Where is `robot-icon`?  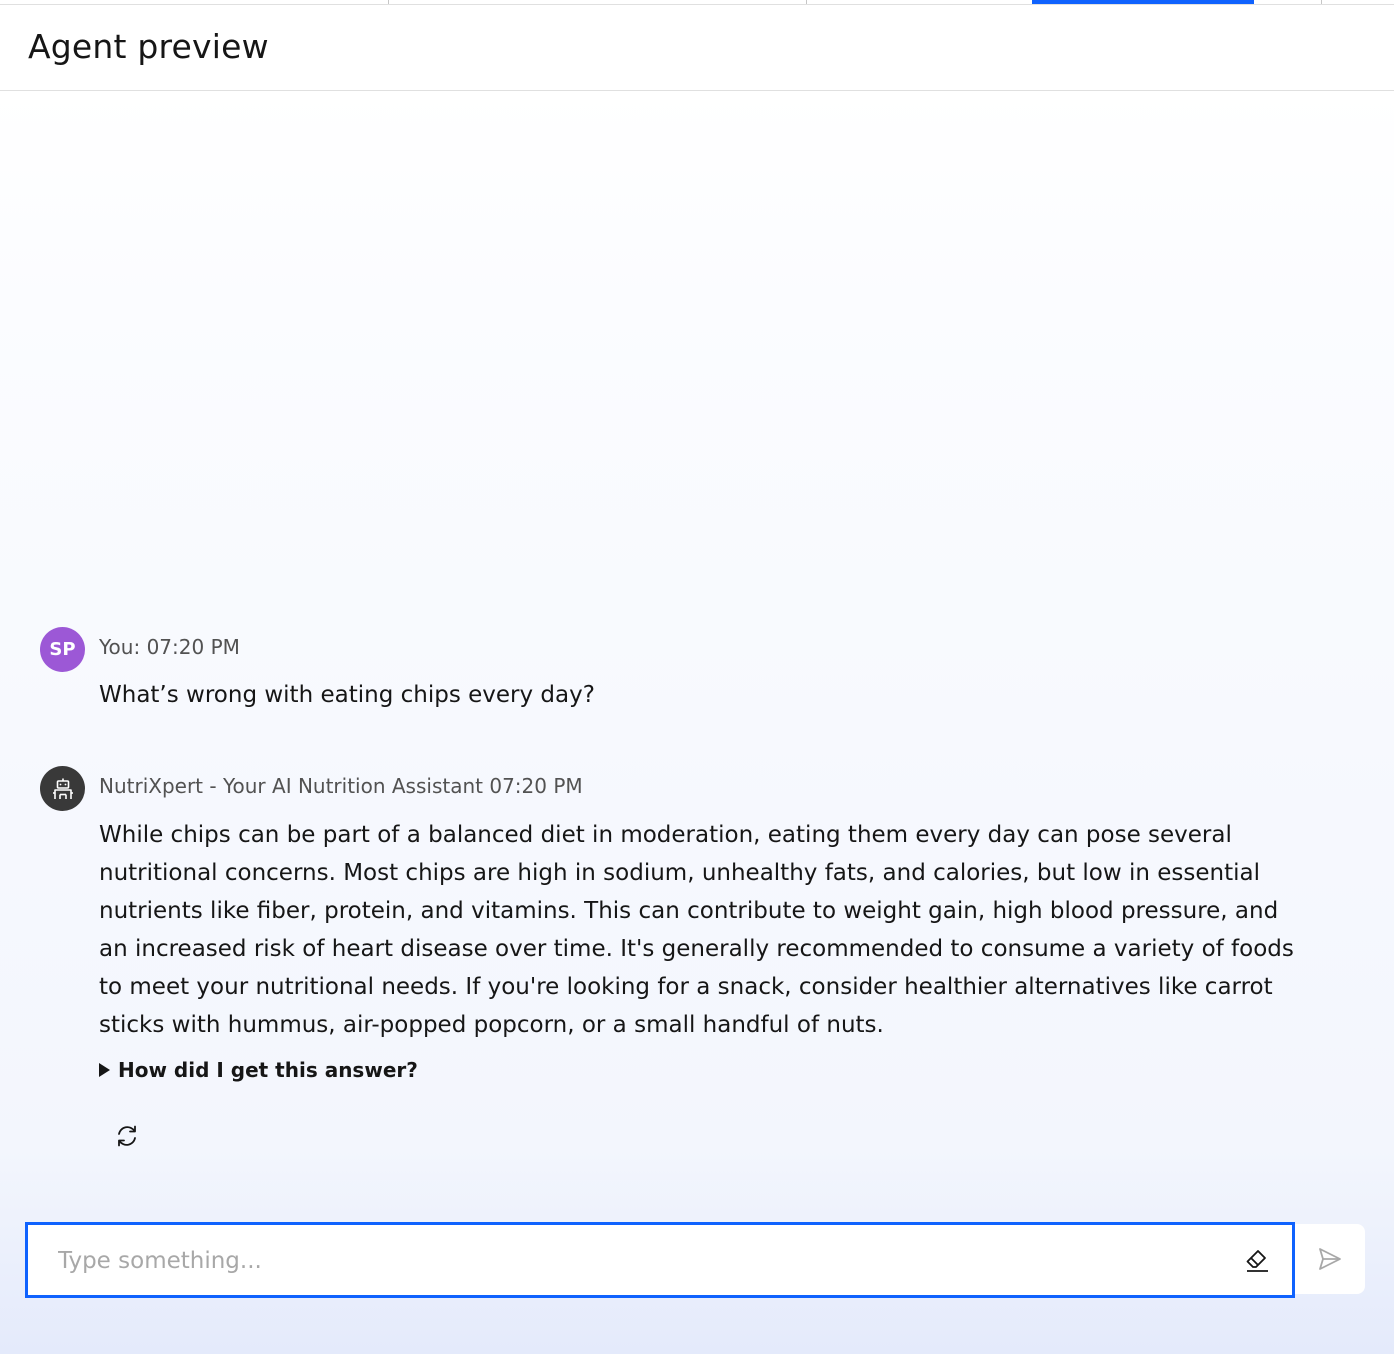 robot-icon is located at coordinates (62, 788).